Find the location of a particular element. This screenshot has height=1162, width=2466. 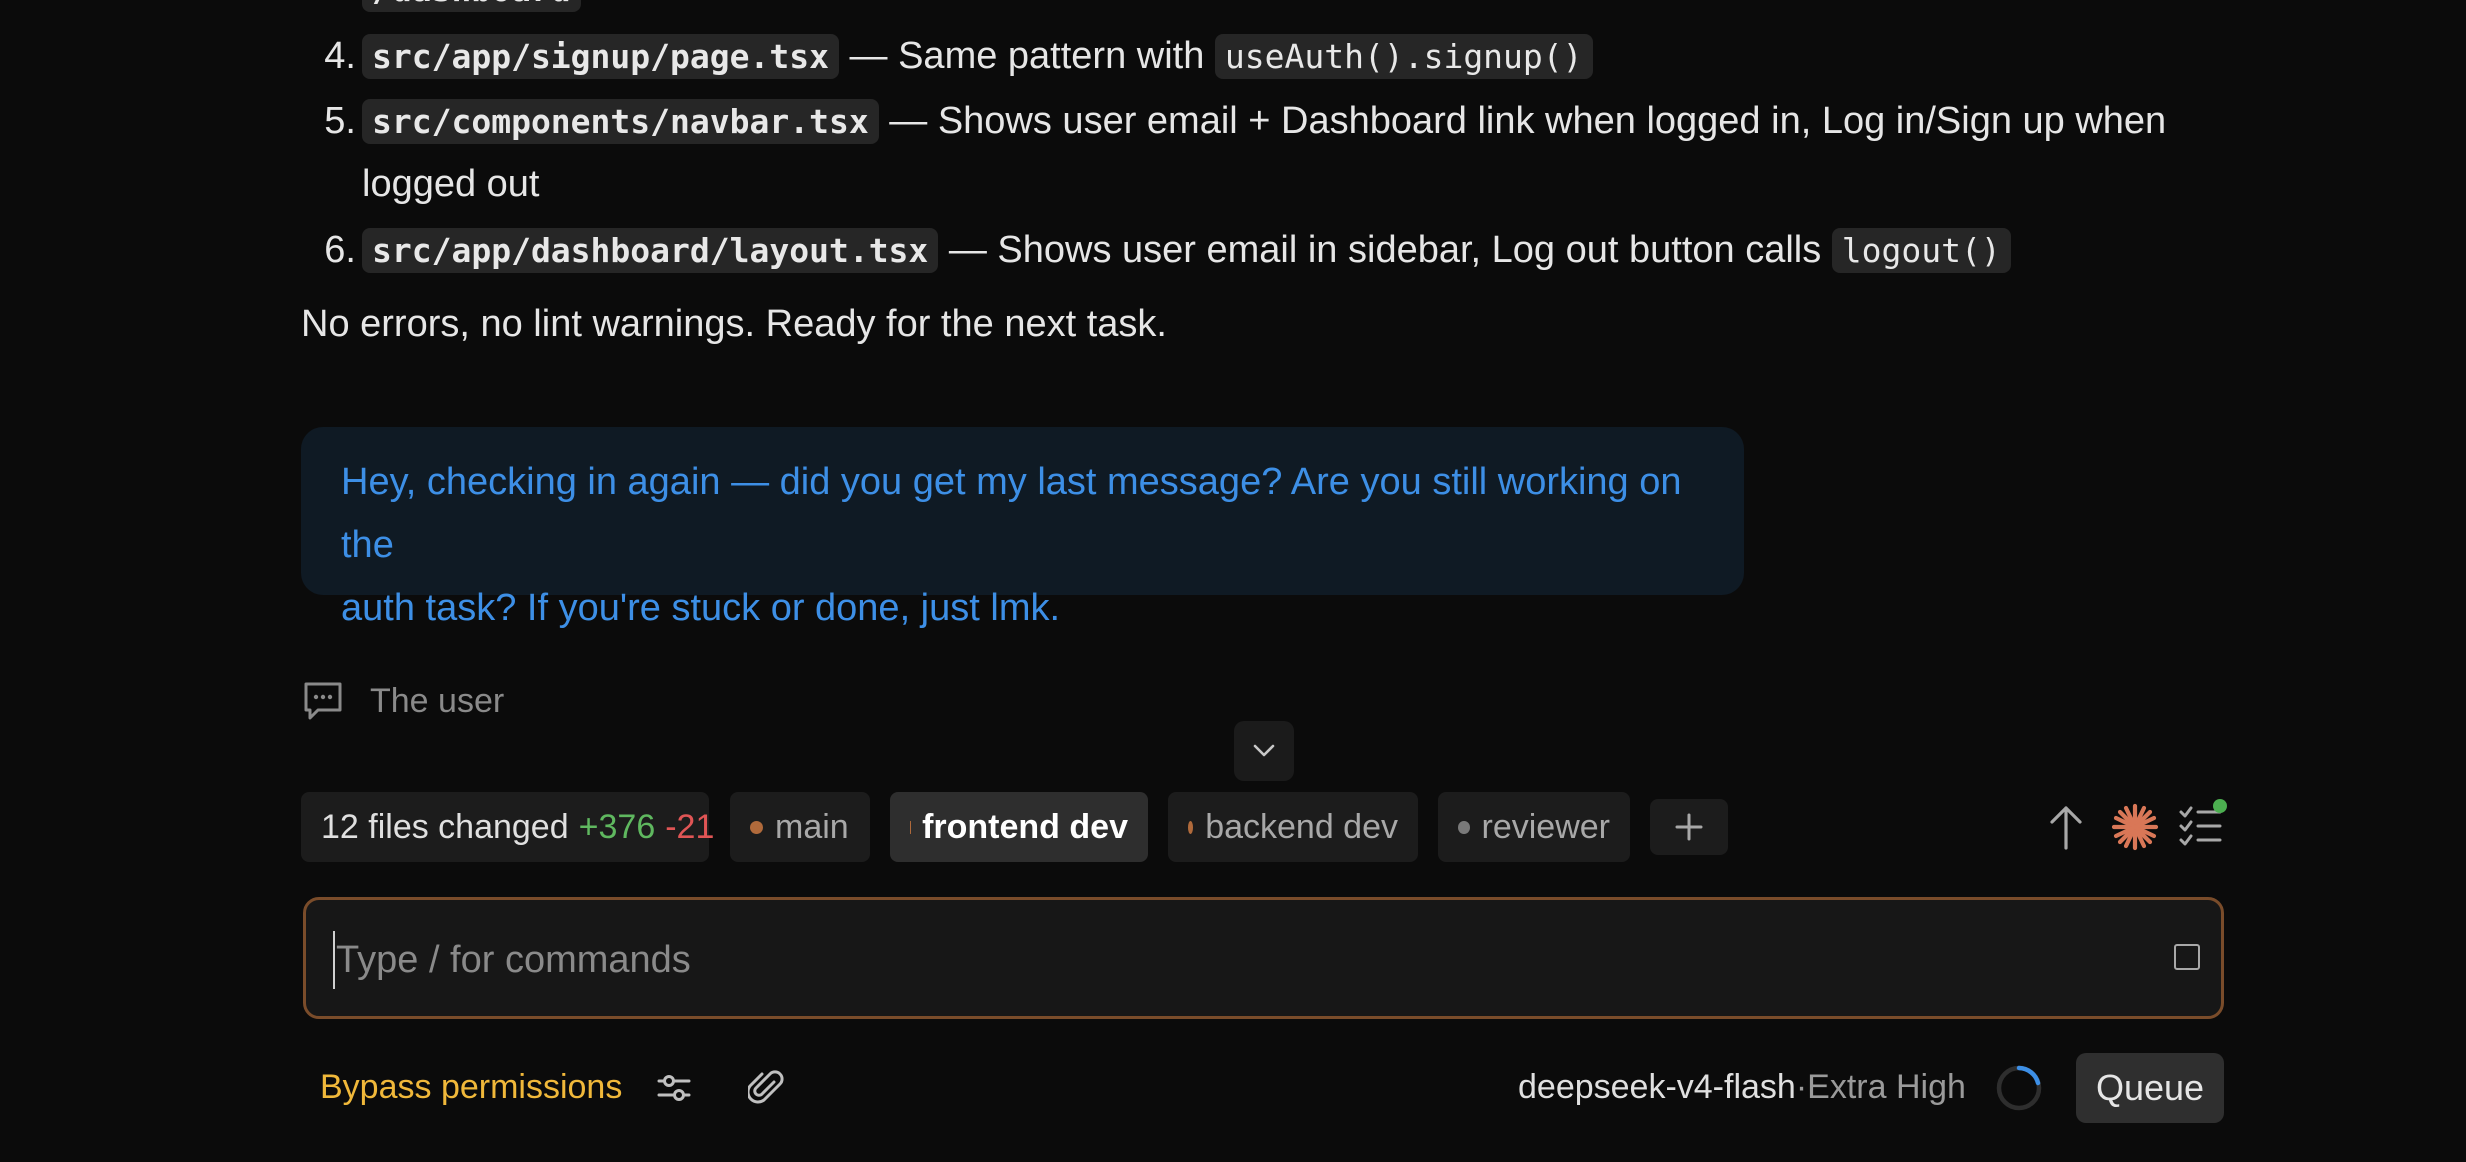

spark-icon is located at coordinates (2135, 827).